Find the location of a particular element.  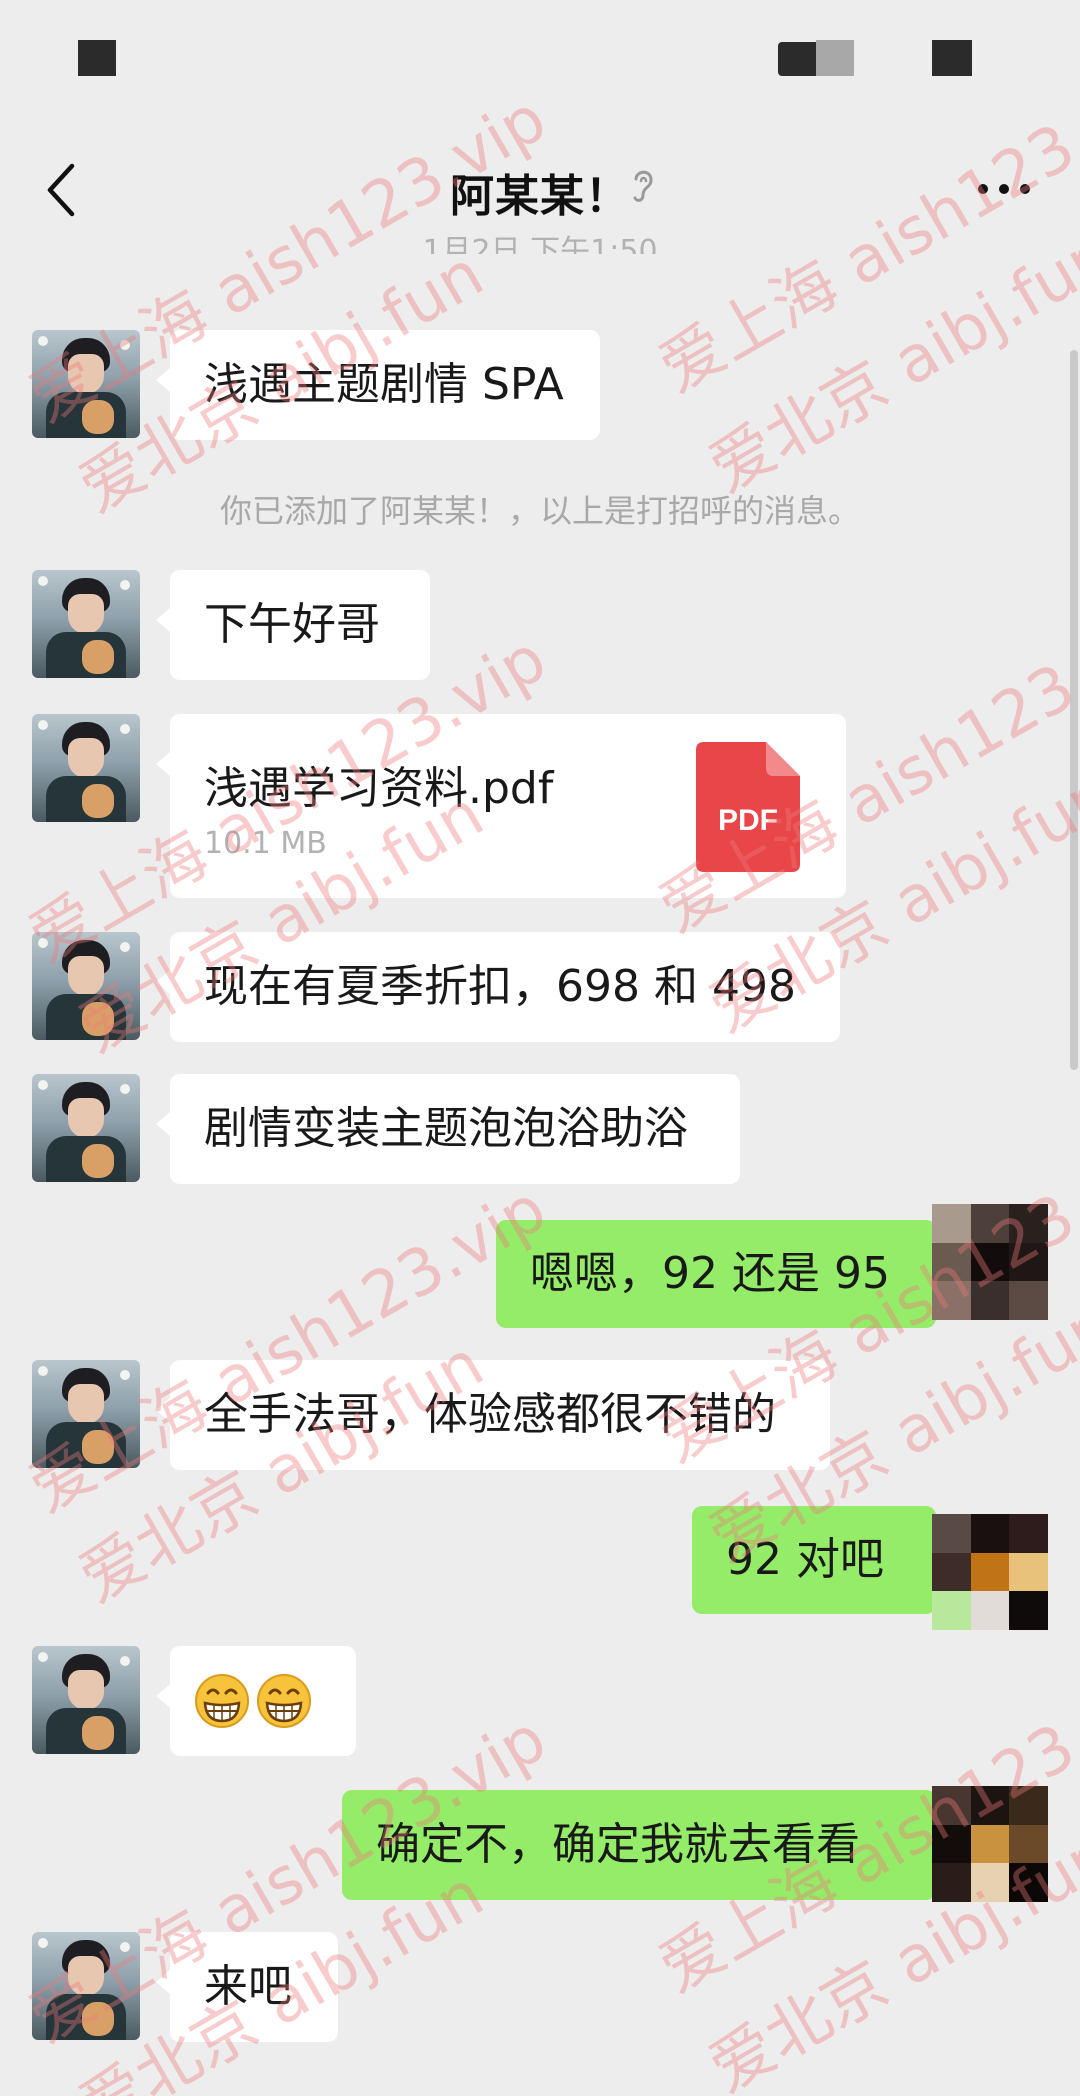

message-bubble-outgoing: 确定不，确定我就去看看 is located at coordinates (646, 1845).